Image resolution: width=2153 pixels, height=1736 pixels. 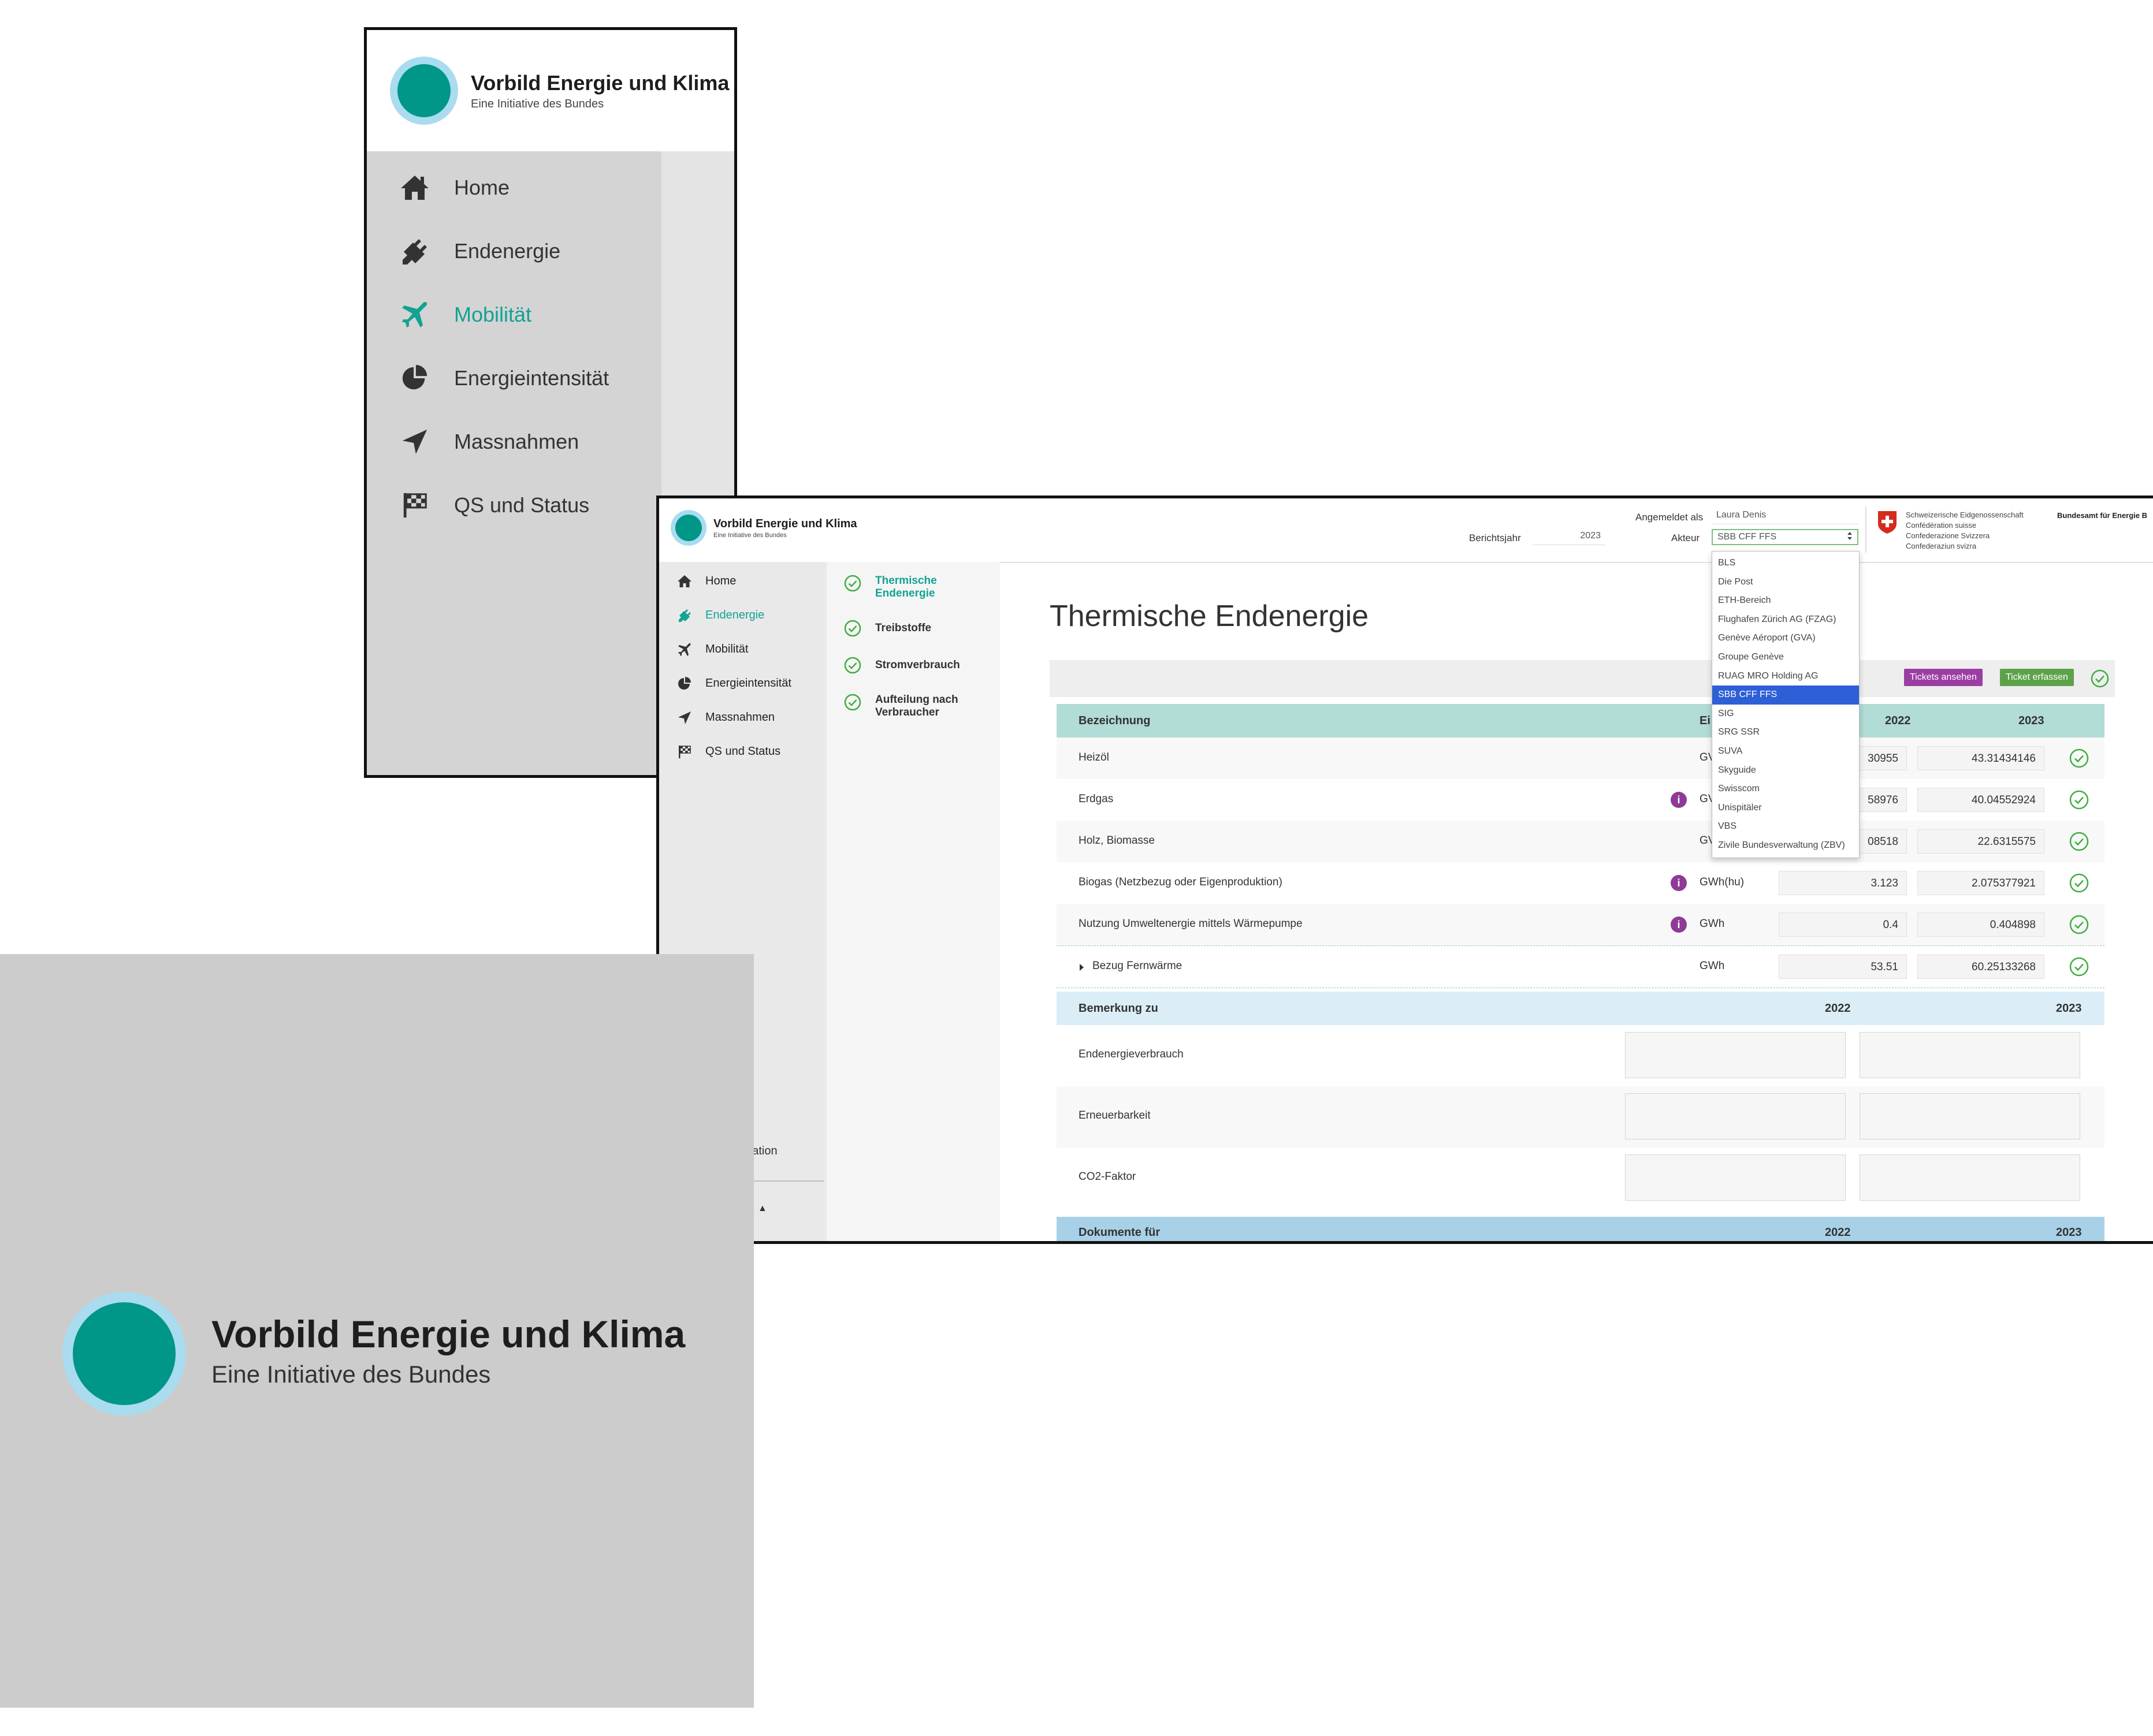 I want to click on sub-nav-item-thermische: Thermische Endenergie, so click(x=918, y=588).